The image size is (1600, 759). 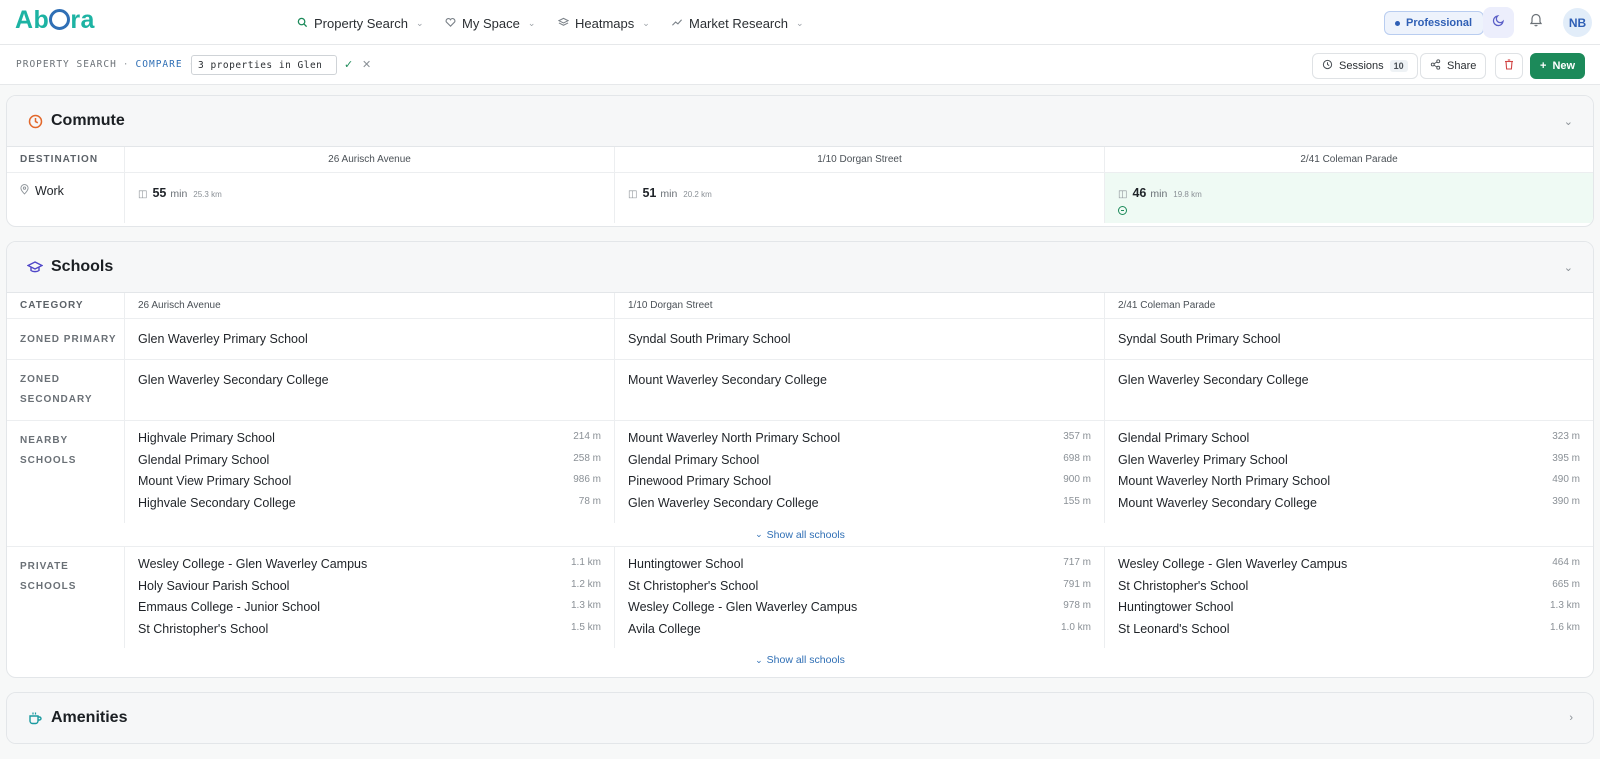 What do you see at coordinates (159, 64) in the screenshot?
I see `breadcrumb-compare: COMPARE` at bounding box center [159, 64].